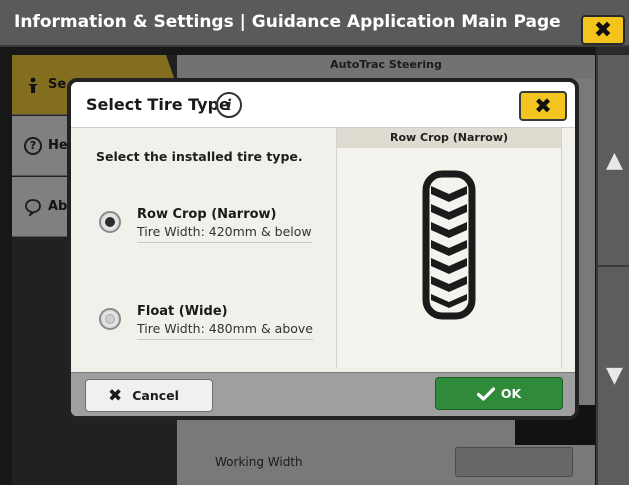  I want to click on tire-tread-icon, so click(449, 245).